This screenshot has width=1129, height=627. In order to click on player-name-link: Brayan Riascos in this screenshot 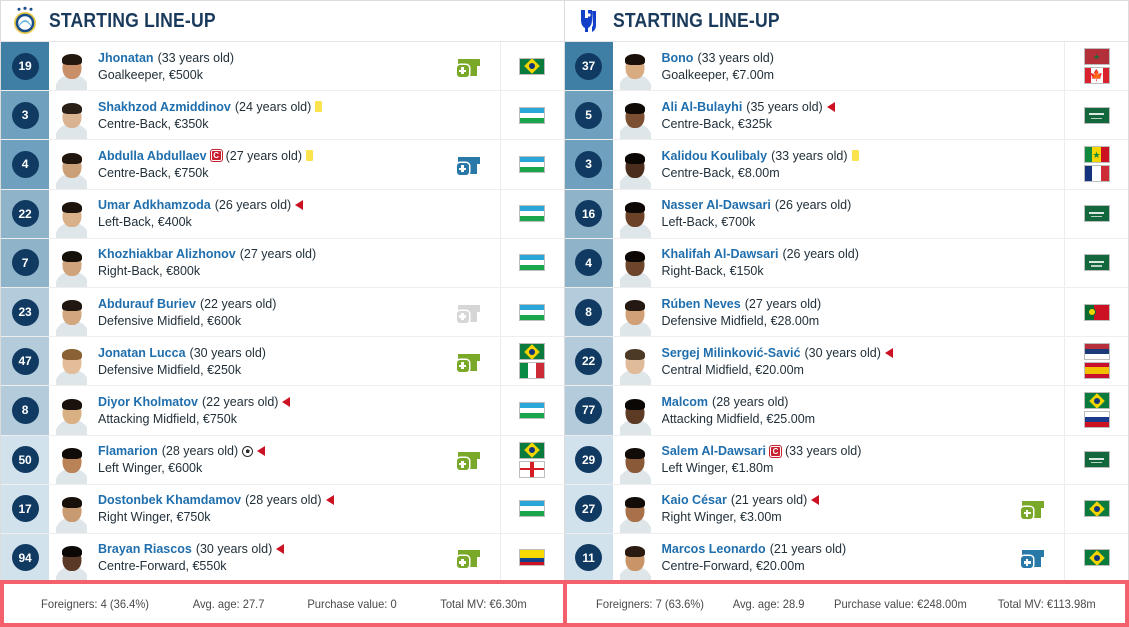, I will do `click(145, 549)`.